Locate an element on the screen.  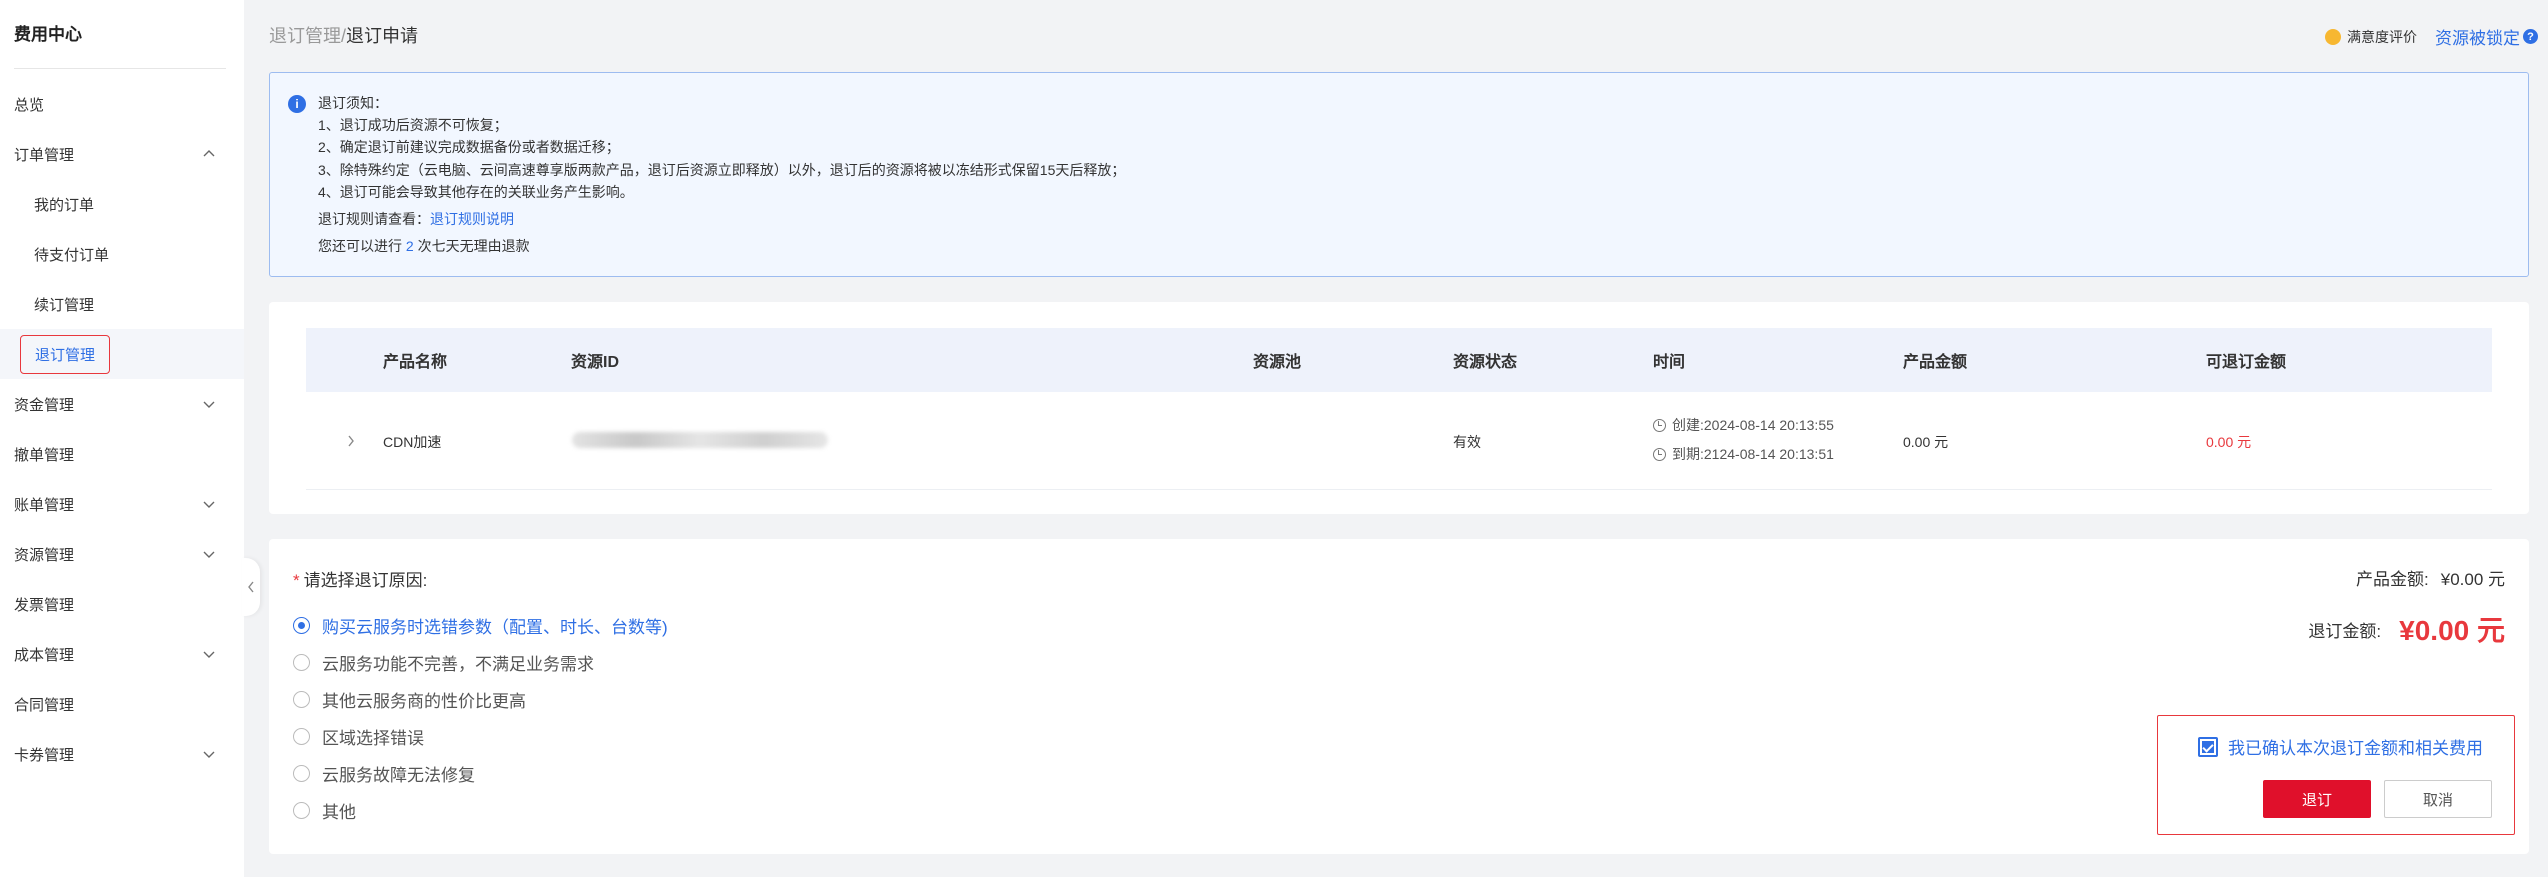
sidebar-item-label: 账单管理 is located at coordinates (44, 505).